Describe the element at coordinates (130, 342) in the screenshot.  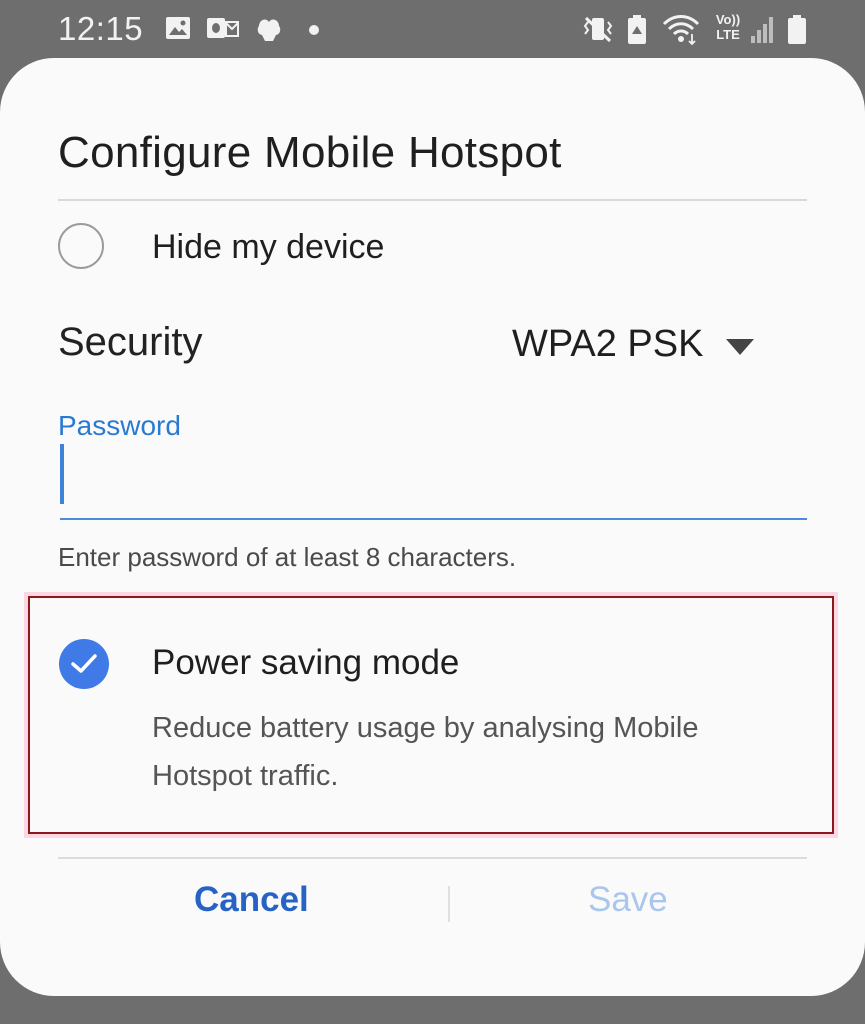
I see `security-label: Security` at that location.